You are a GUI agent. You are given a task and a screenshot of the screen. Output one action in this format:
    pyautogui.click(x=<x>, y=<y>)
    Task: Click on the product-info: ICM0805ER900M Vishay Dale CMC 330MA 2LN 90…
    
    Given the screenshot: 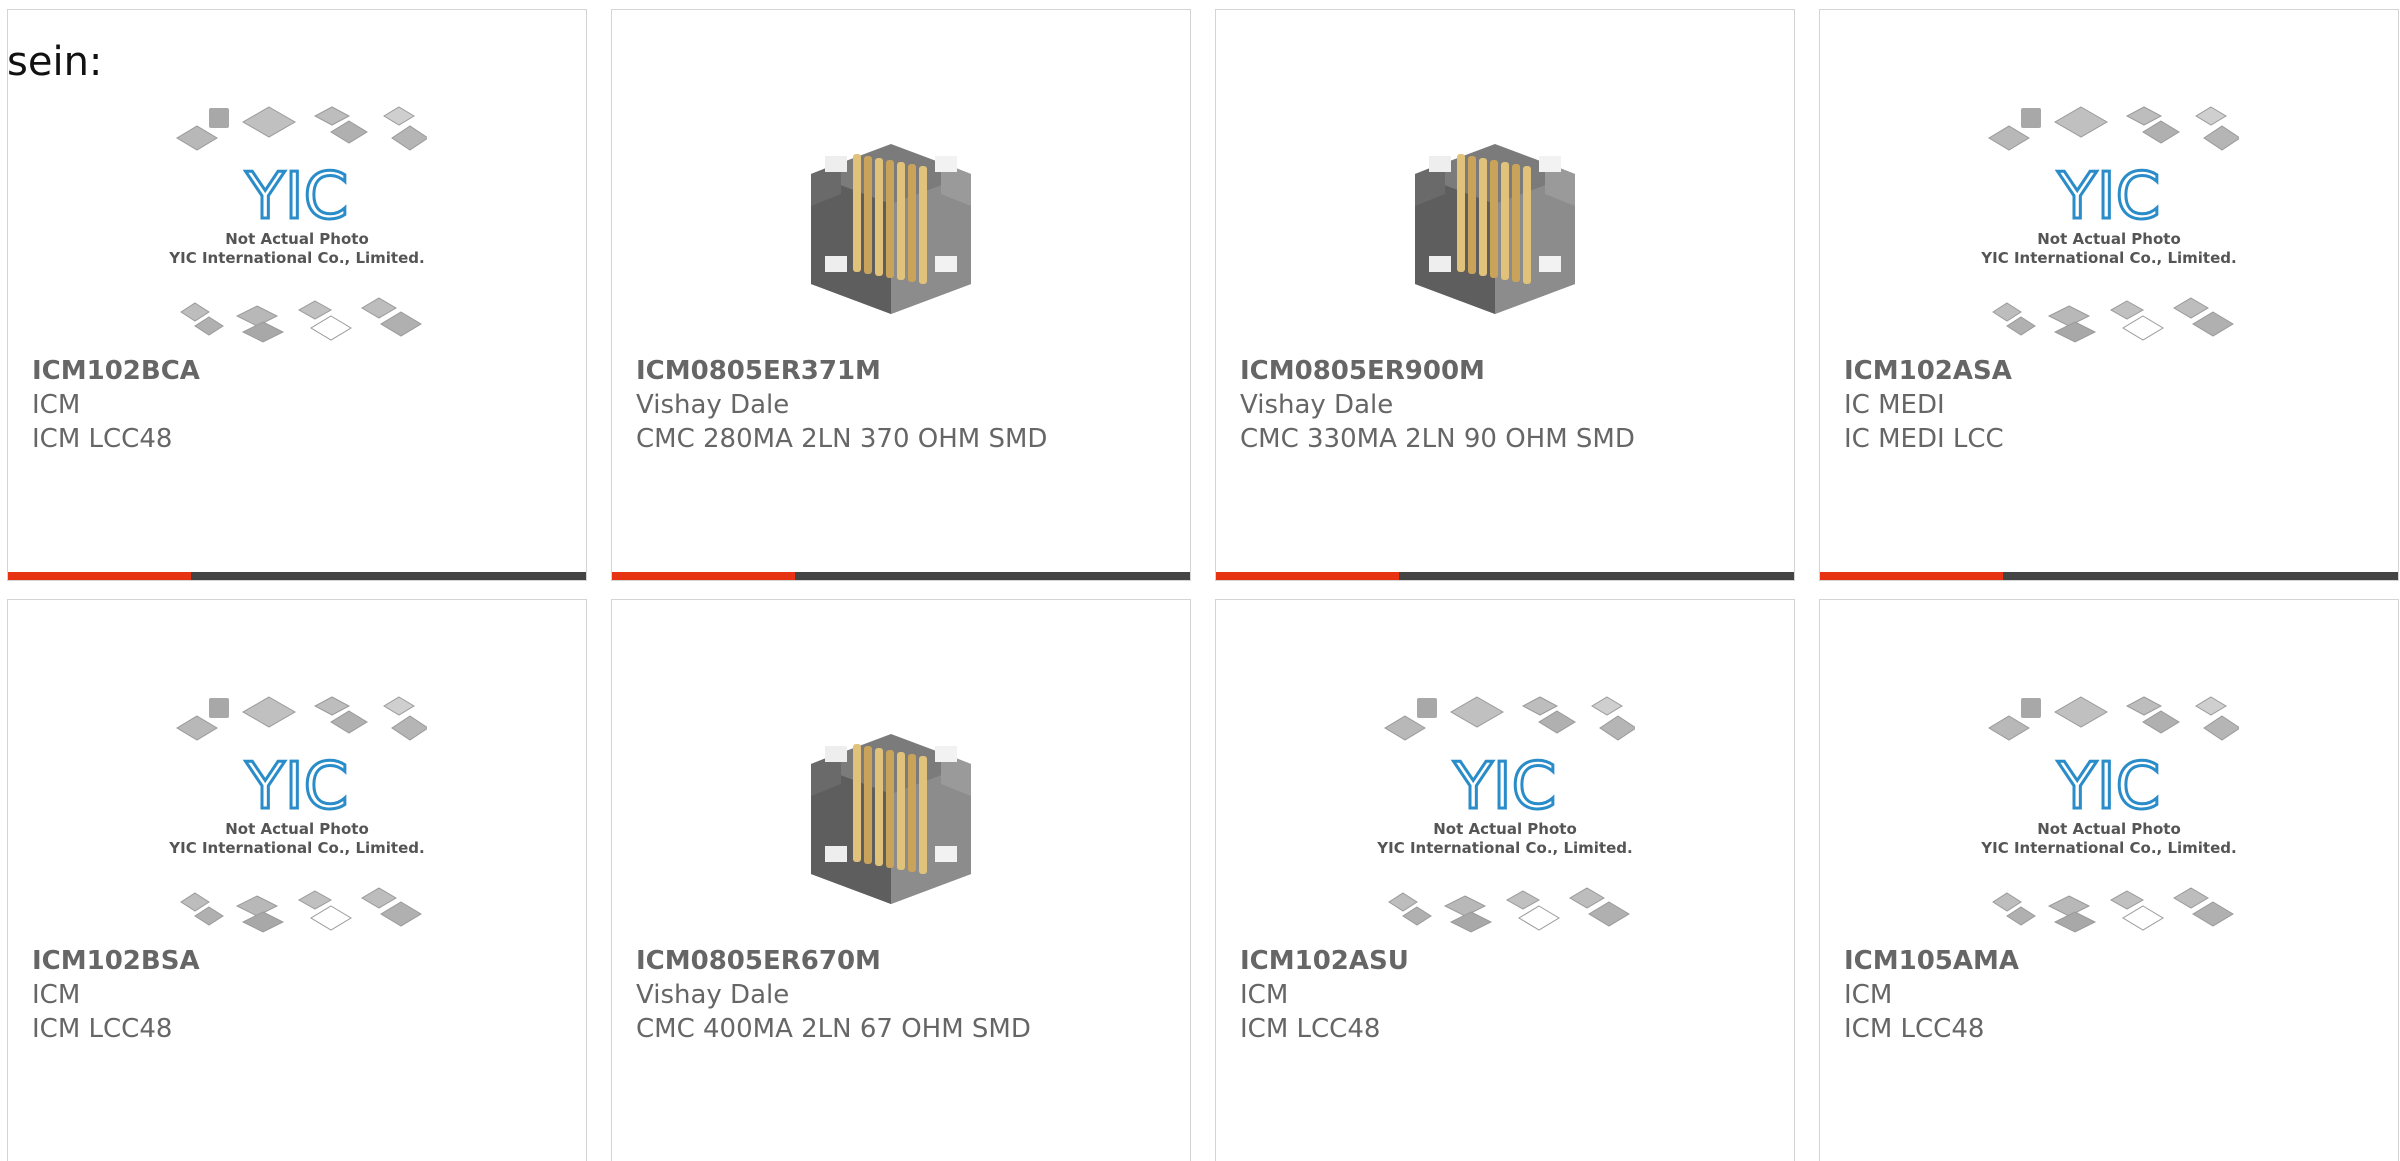 What is the action you would take?
    pyautogui.click(x=1437, y=405)
    